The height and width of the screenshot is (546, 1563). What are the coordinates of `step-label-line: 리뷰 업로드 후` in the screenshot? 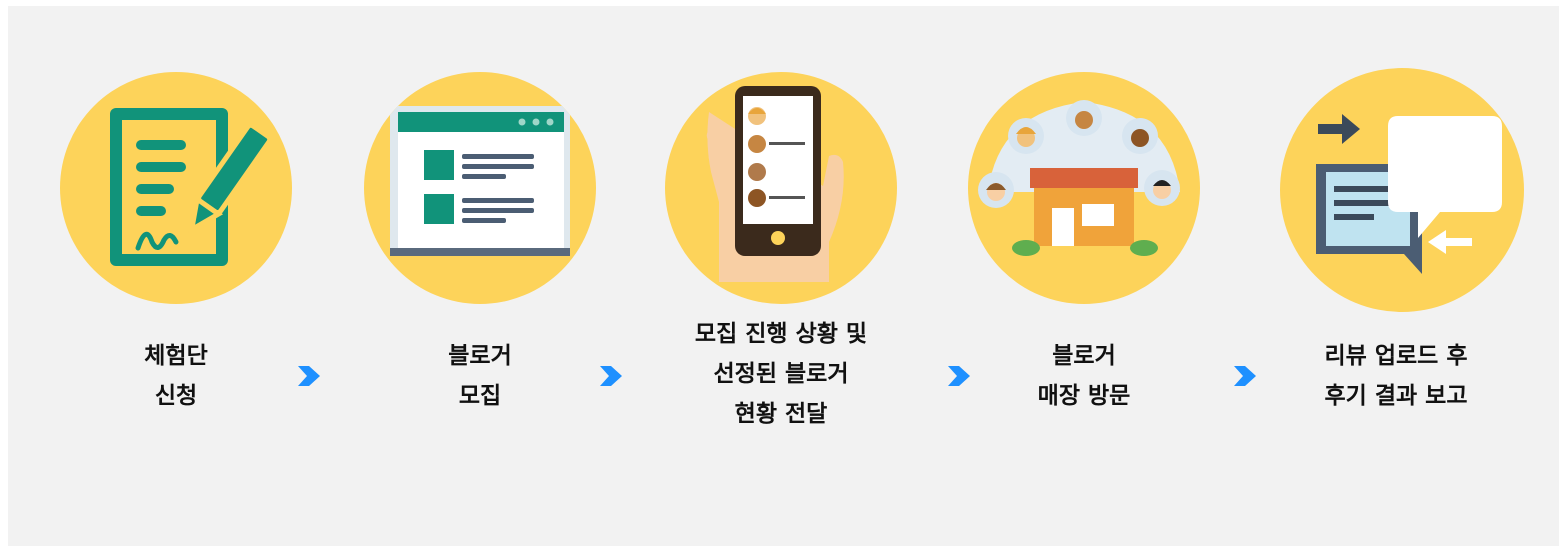 It's located at (1396, 356).